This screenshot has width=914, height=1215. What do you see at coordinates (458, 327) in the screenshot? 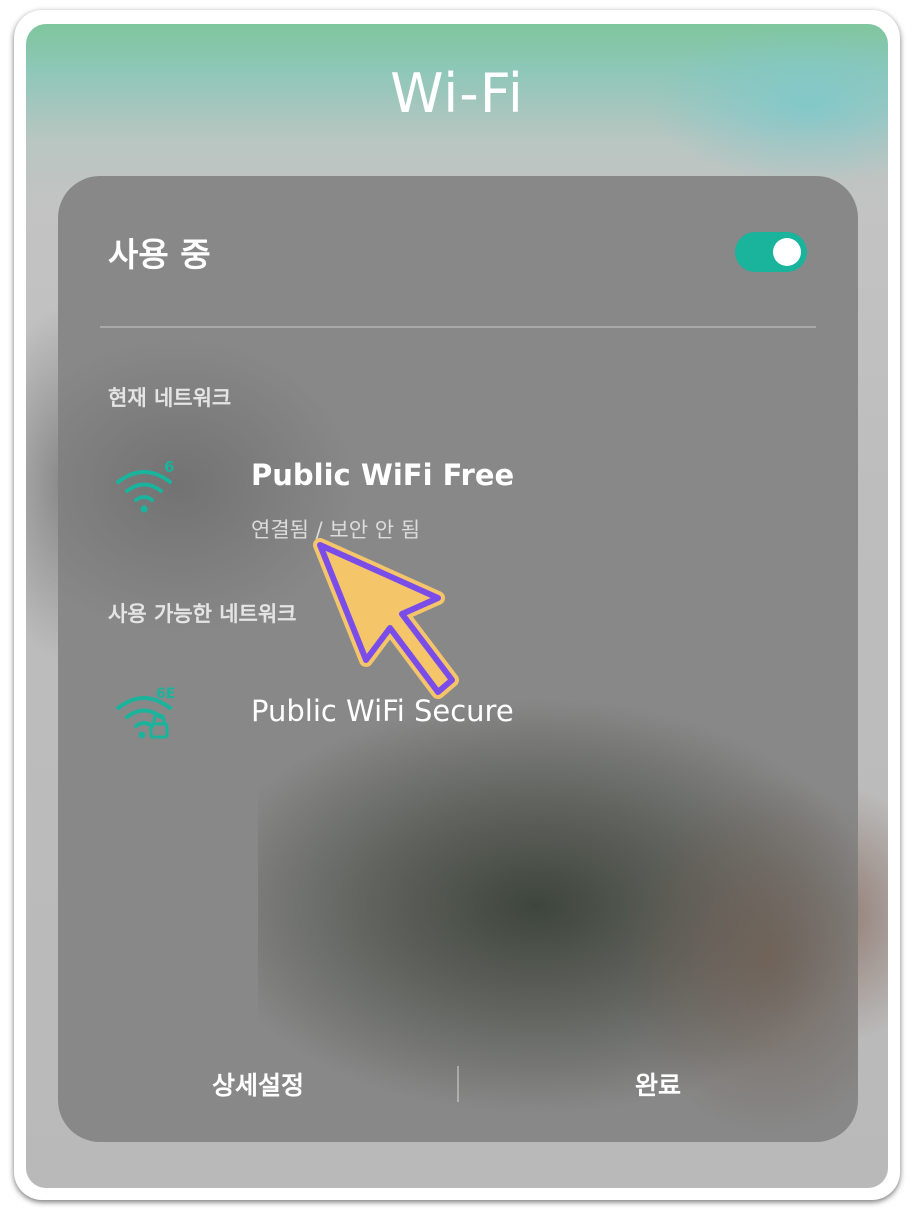
I see `divider` at bounding box center [458, 327].